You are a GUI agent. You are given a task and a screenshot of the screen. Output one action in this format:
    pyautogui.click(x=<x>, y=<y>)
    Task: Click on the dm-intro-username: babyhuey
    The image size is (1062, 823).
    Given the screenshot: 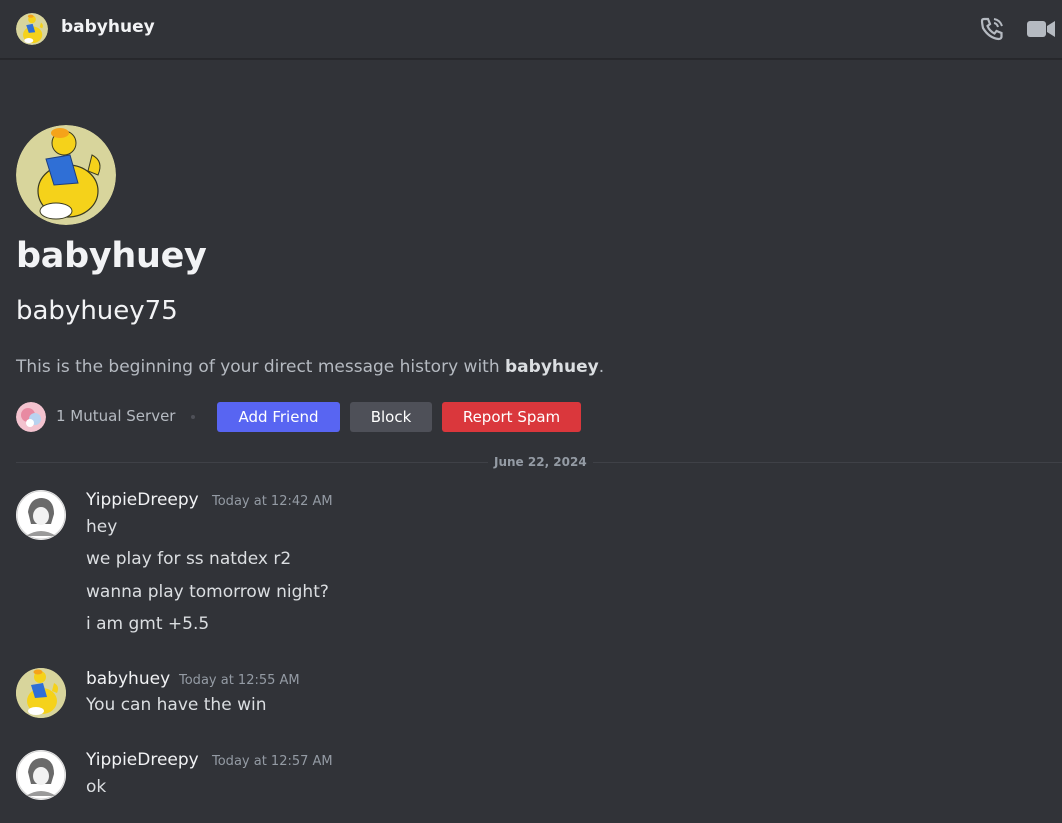 What is the action you would take?
    pyautogui.click(x=552, y=367)
    